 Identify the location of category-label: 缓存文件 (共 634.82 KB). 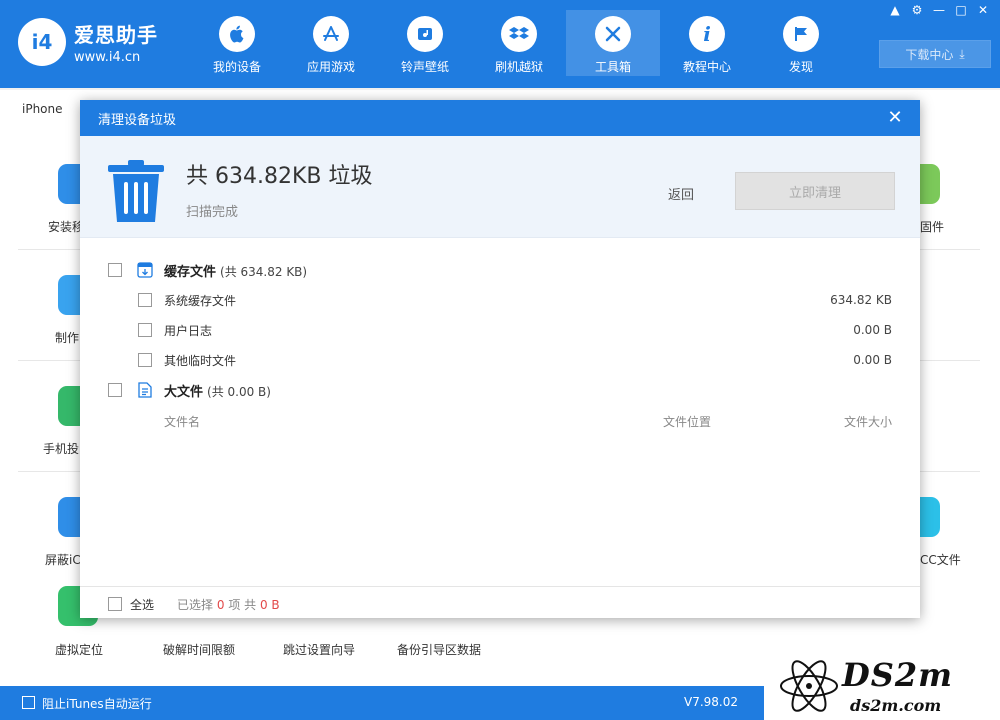
(236, 272).